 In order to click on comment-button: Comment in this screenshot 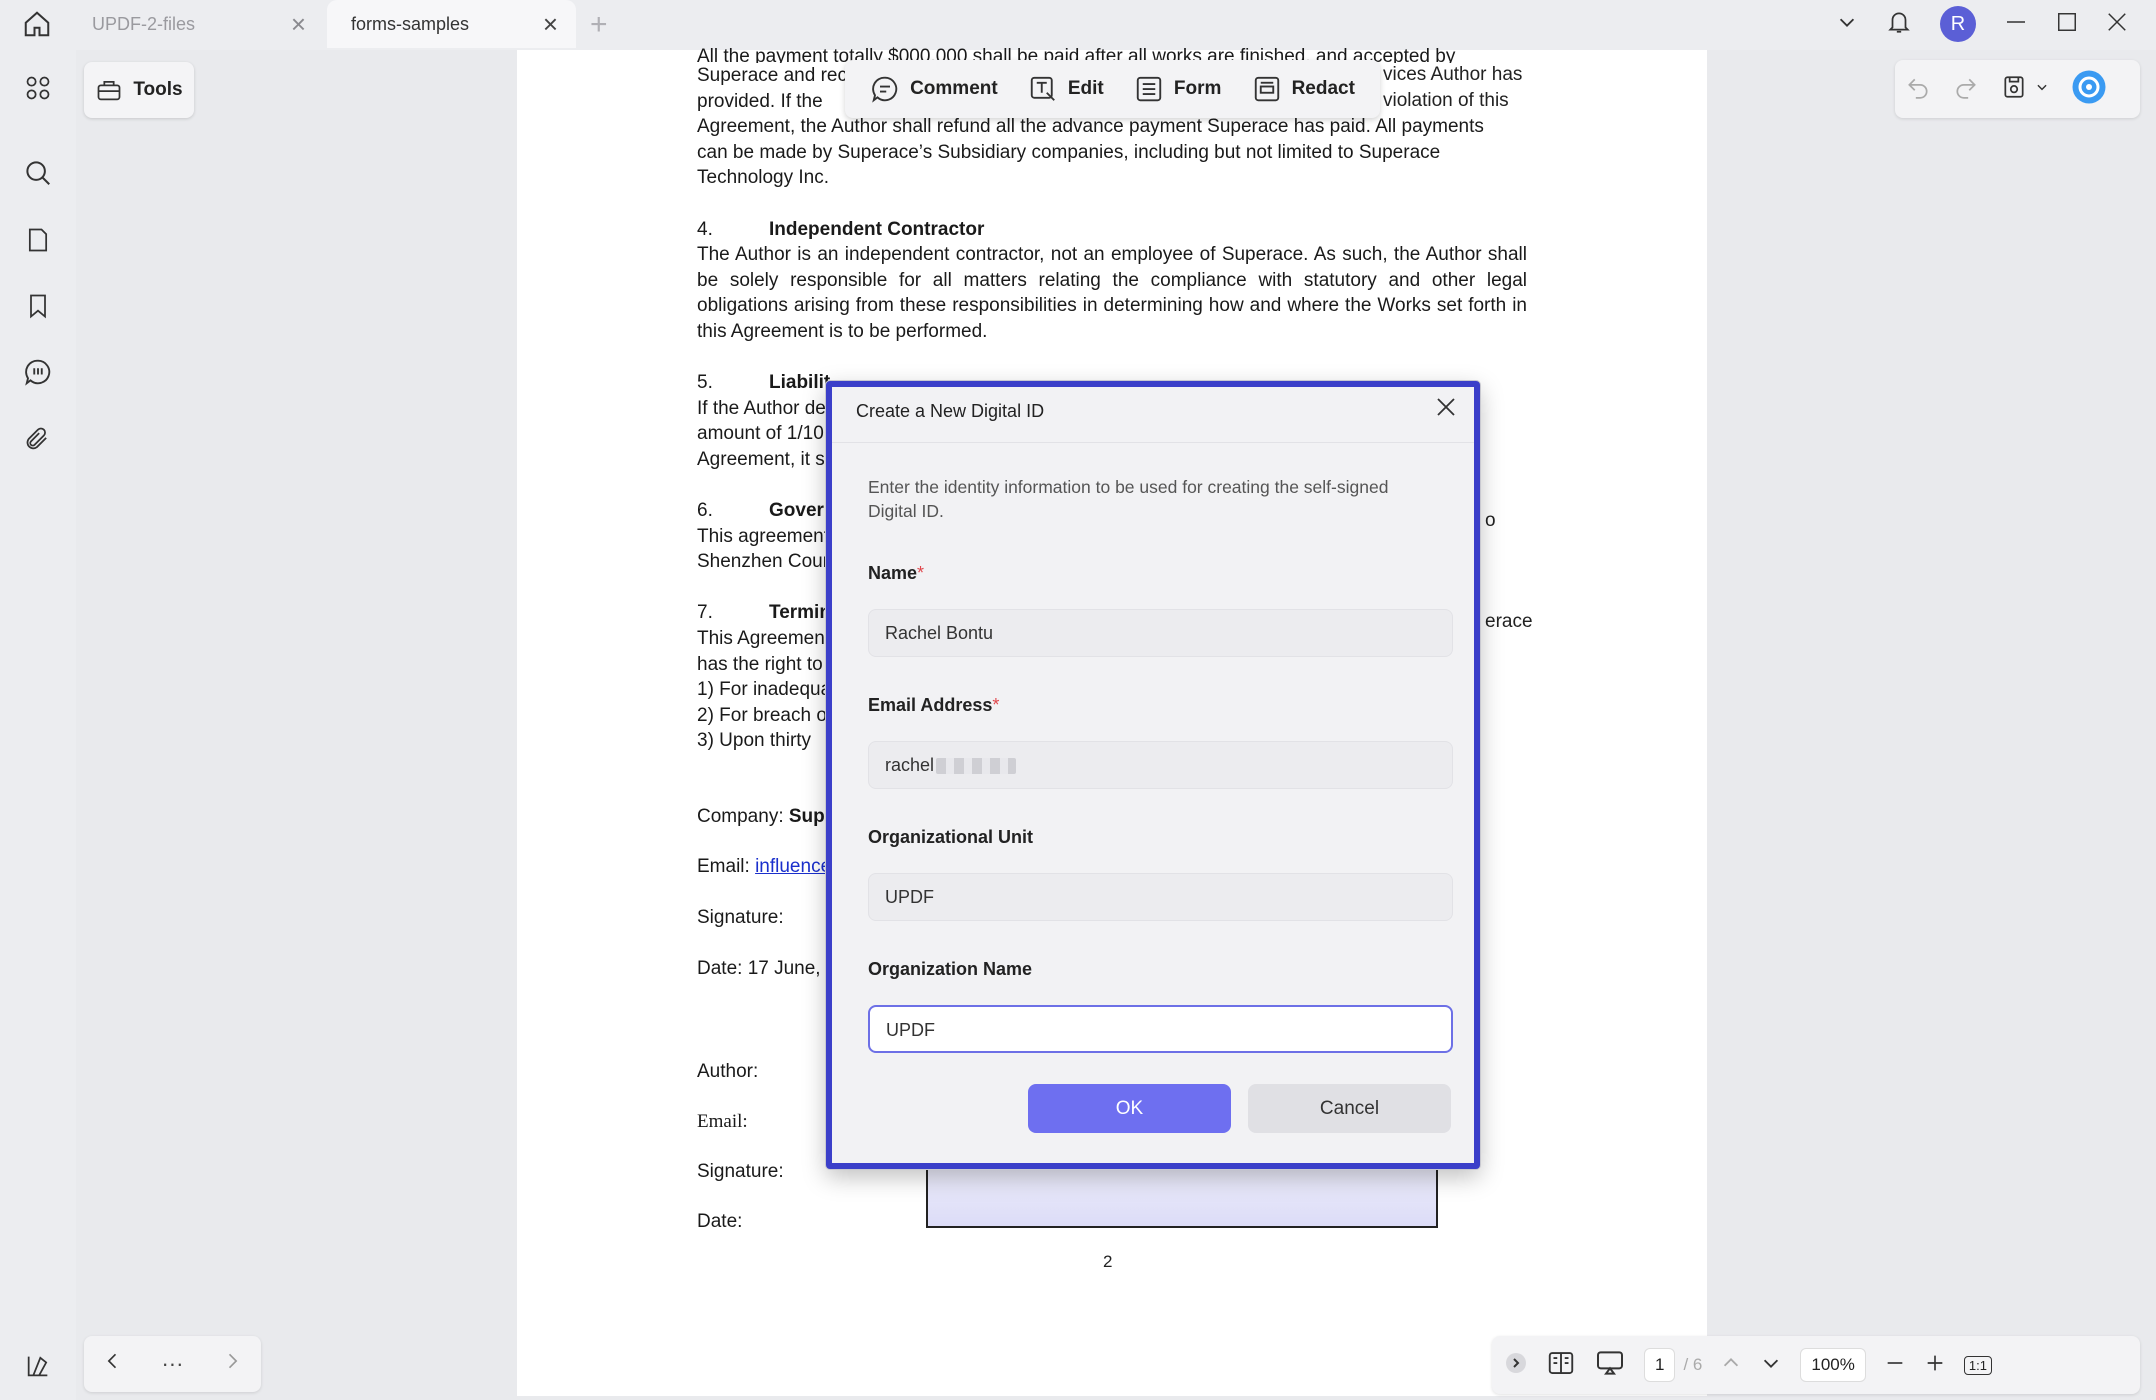, I will do `click(934, 89)`.